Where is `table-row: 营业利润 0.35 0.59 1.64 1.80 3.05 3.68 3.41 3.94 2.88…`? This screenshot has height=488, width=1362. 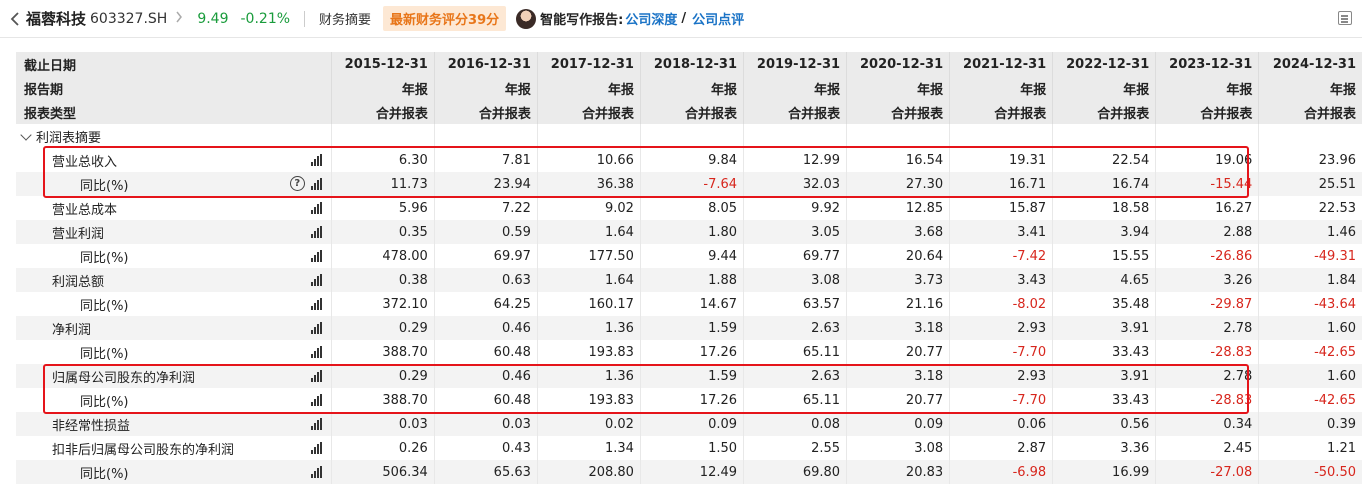
table-row: 营业利润 0.35 0.59 1.64 1.80 3.05 3.68 3.41 3.94 2.88… is located at coordinates (689, 232).